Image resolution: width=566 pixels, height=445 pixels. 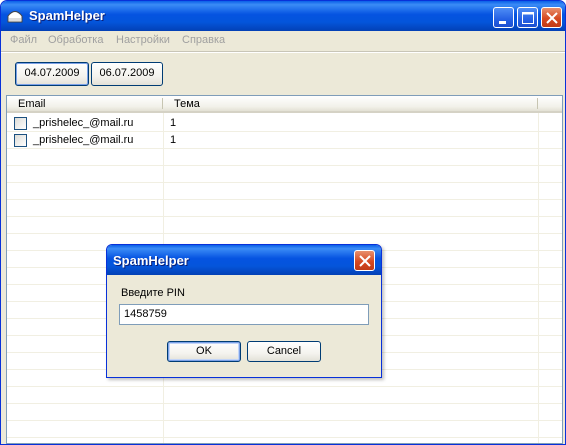 I want to click on maximize-icon, so click(x=528, y=18).